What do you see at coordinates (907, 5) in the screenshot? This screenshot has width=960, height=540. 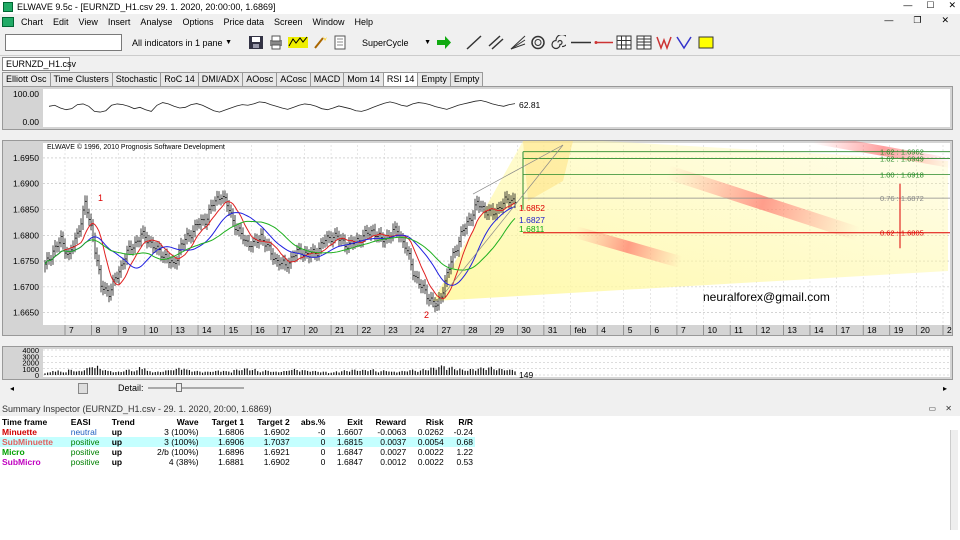 I see `minimize-icon: —` at bounding box center [907, 5].